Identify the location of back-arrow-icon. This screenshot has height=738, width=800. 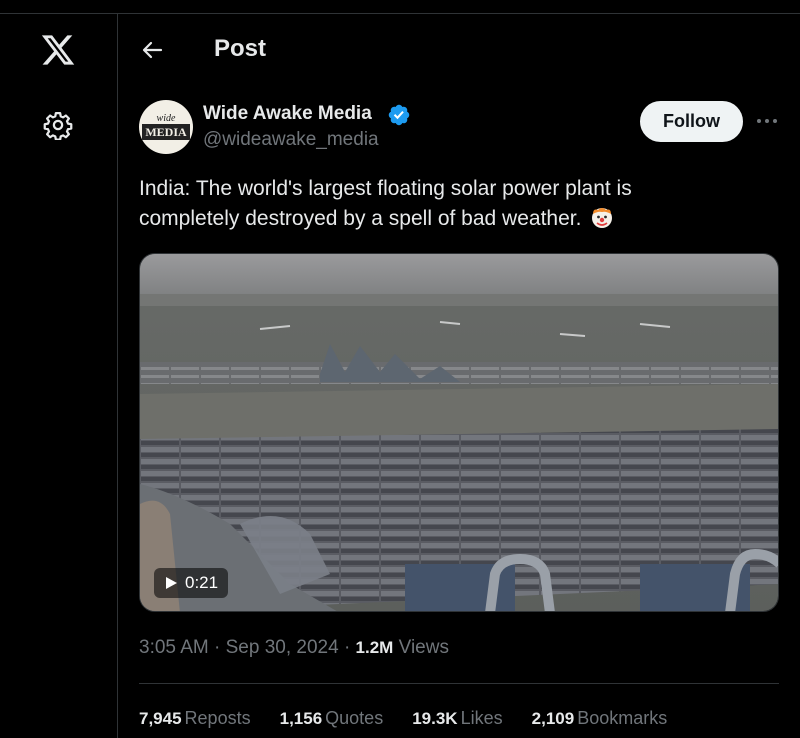
(153, 50).